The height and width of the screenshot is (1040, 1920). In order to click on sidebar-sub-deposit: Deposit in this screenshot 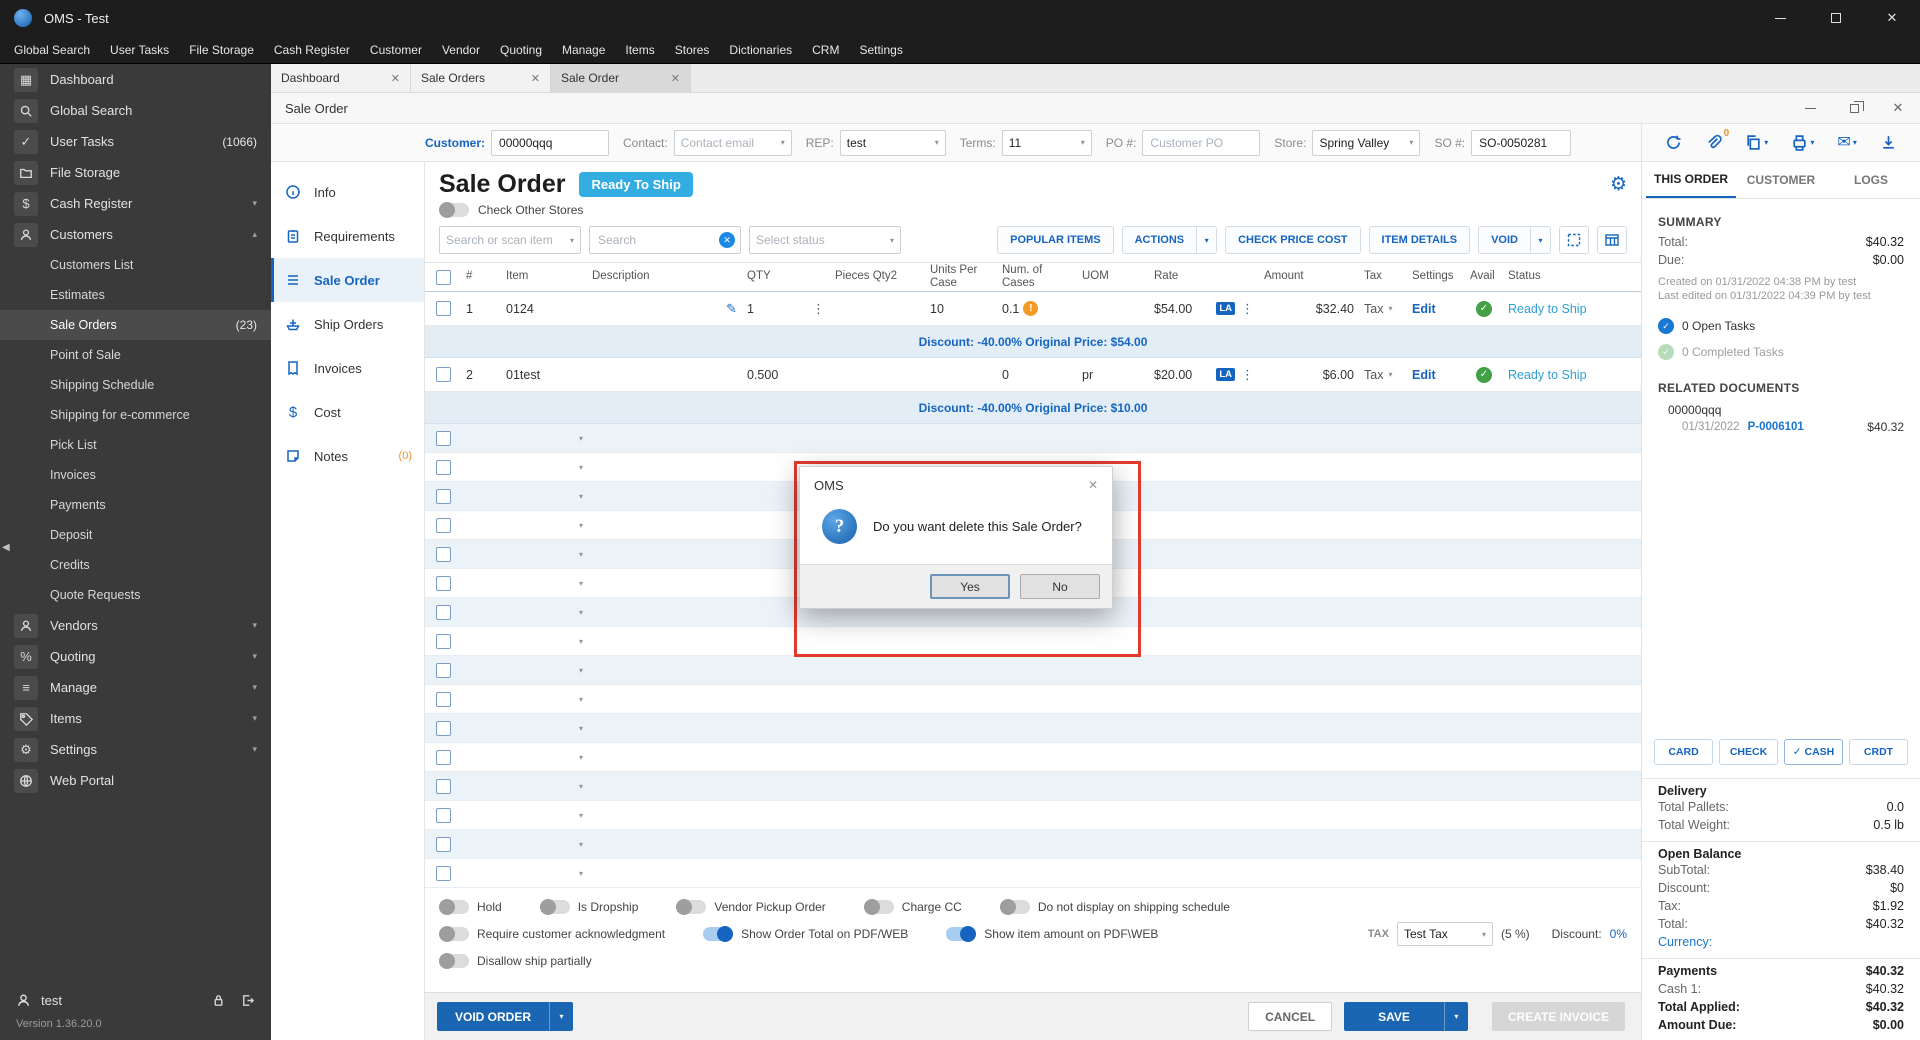, I will do `click(135, 535)`.